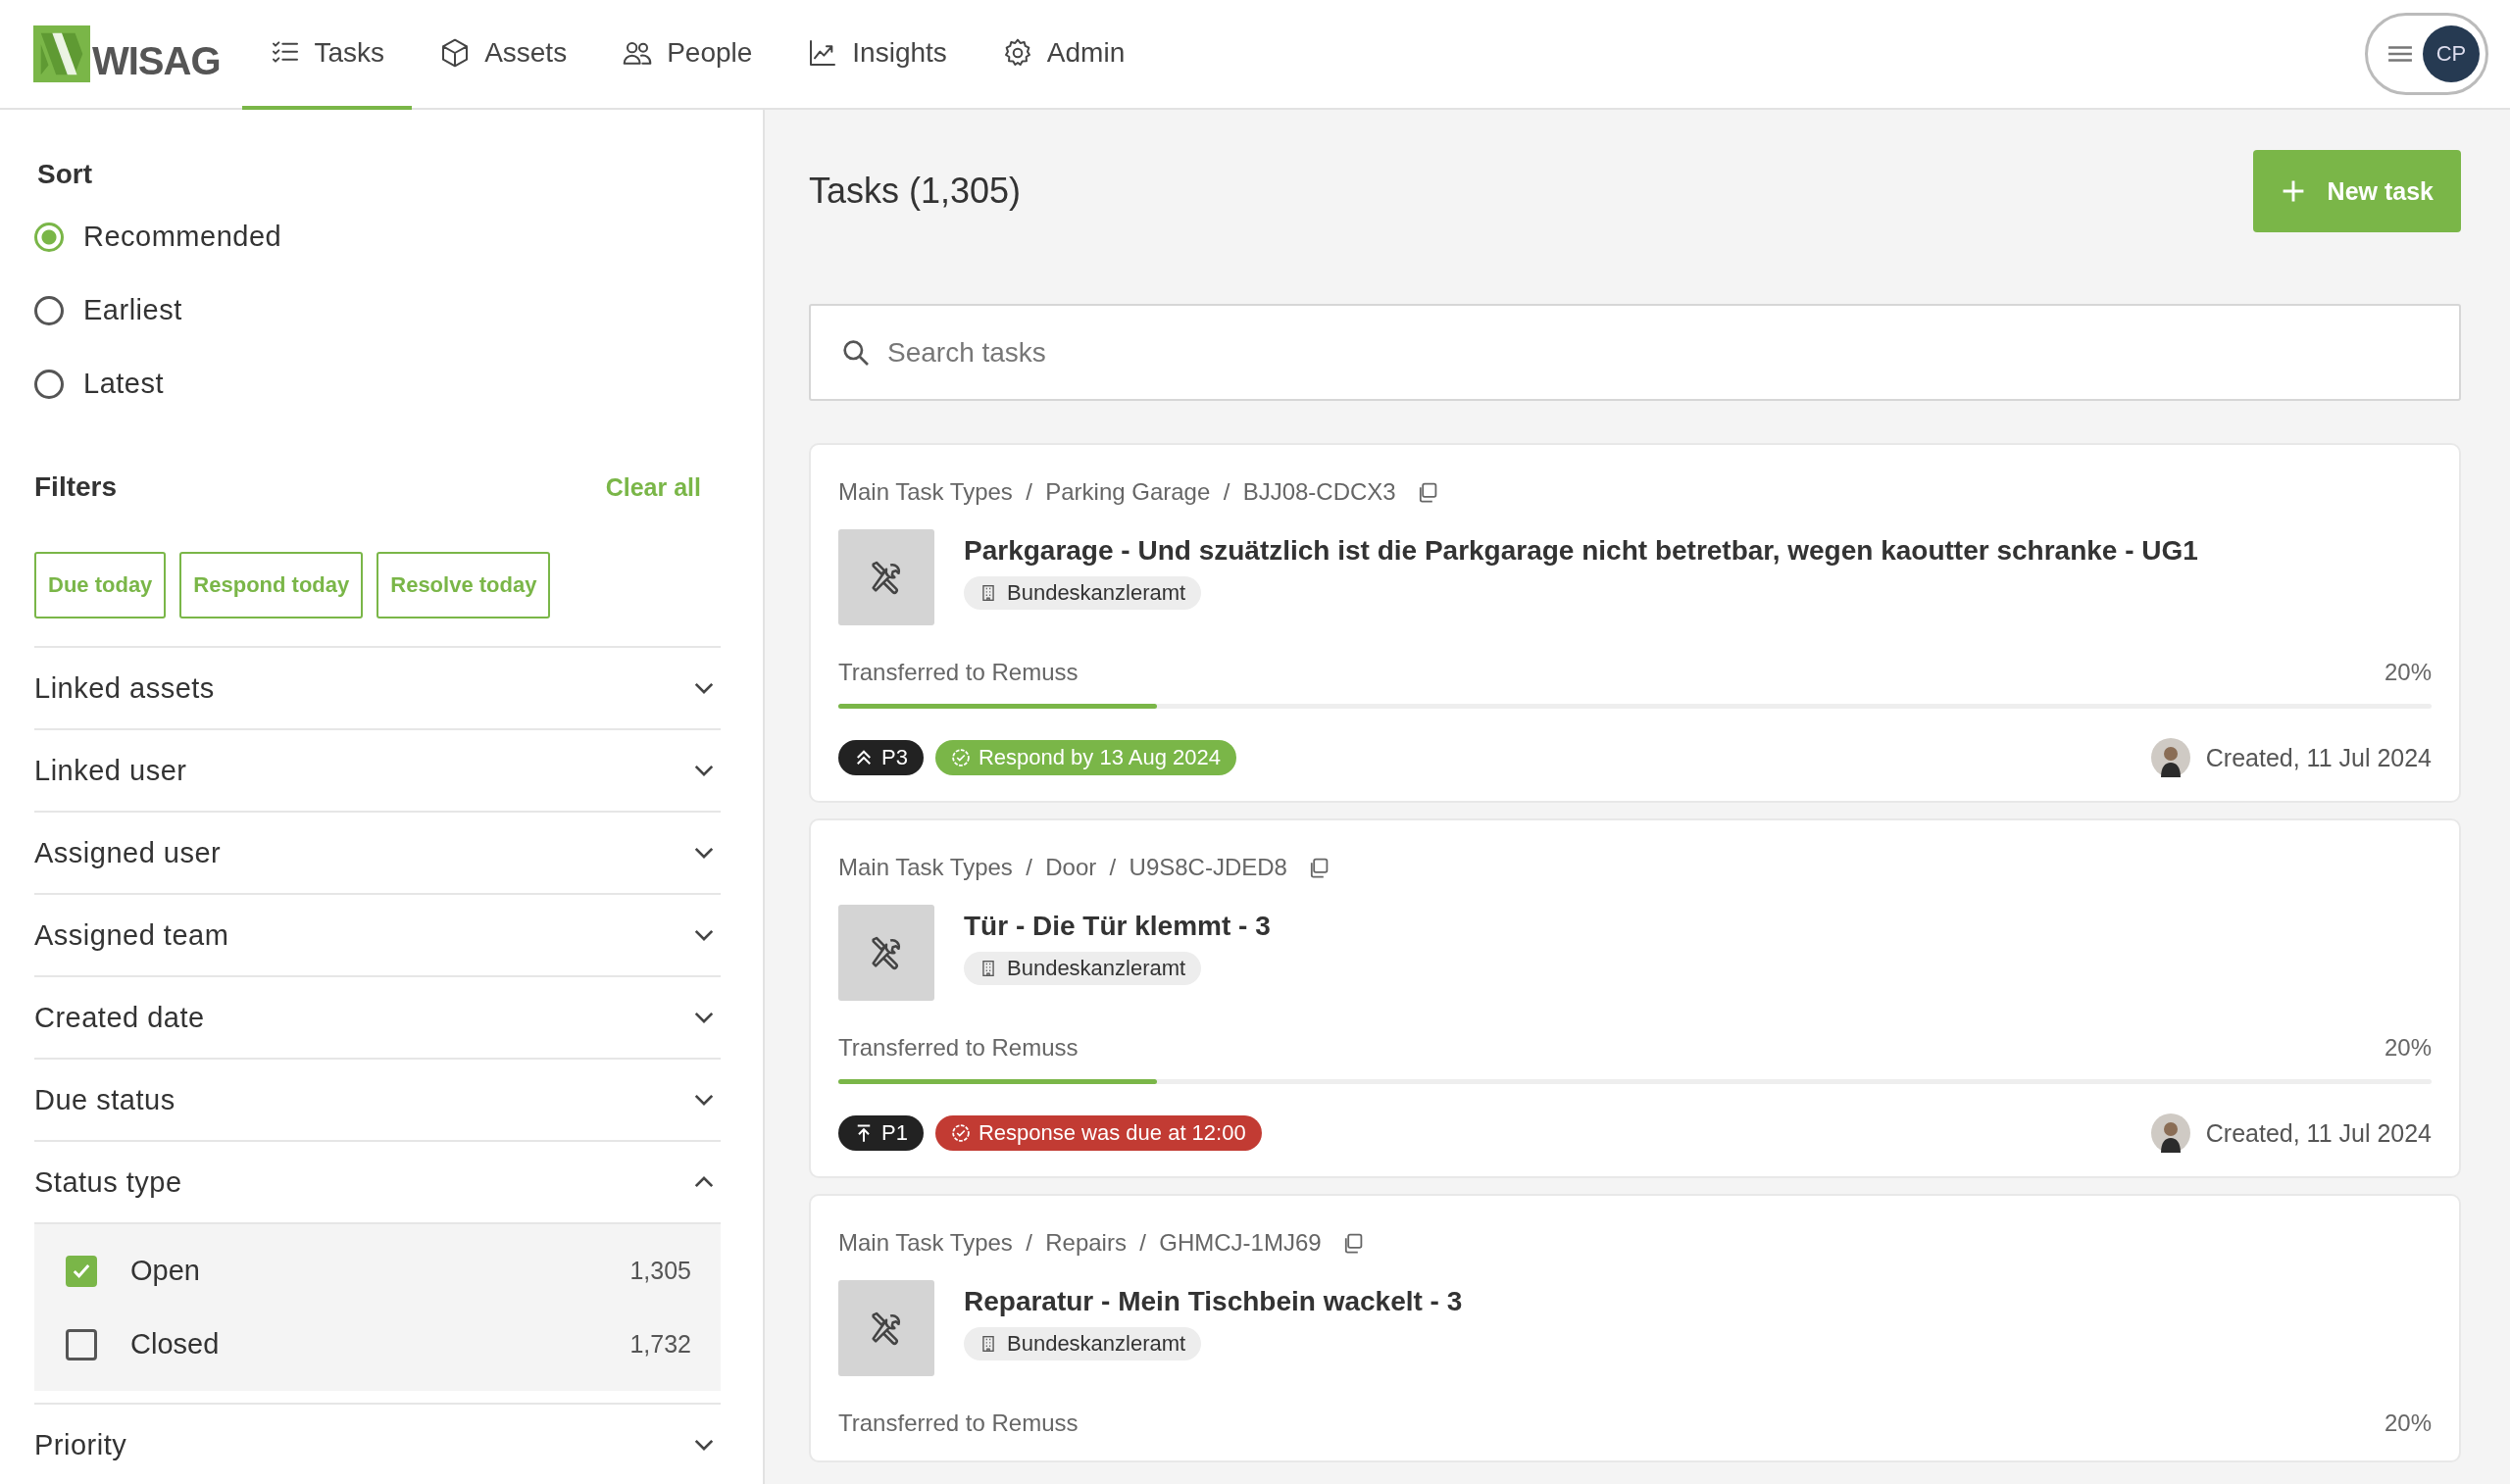 This screenshot has width=2510, height=1484. I want to click on logo-text: WISAG, so click(156, 60).